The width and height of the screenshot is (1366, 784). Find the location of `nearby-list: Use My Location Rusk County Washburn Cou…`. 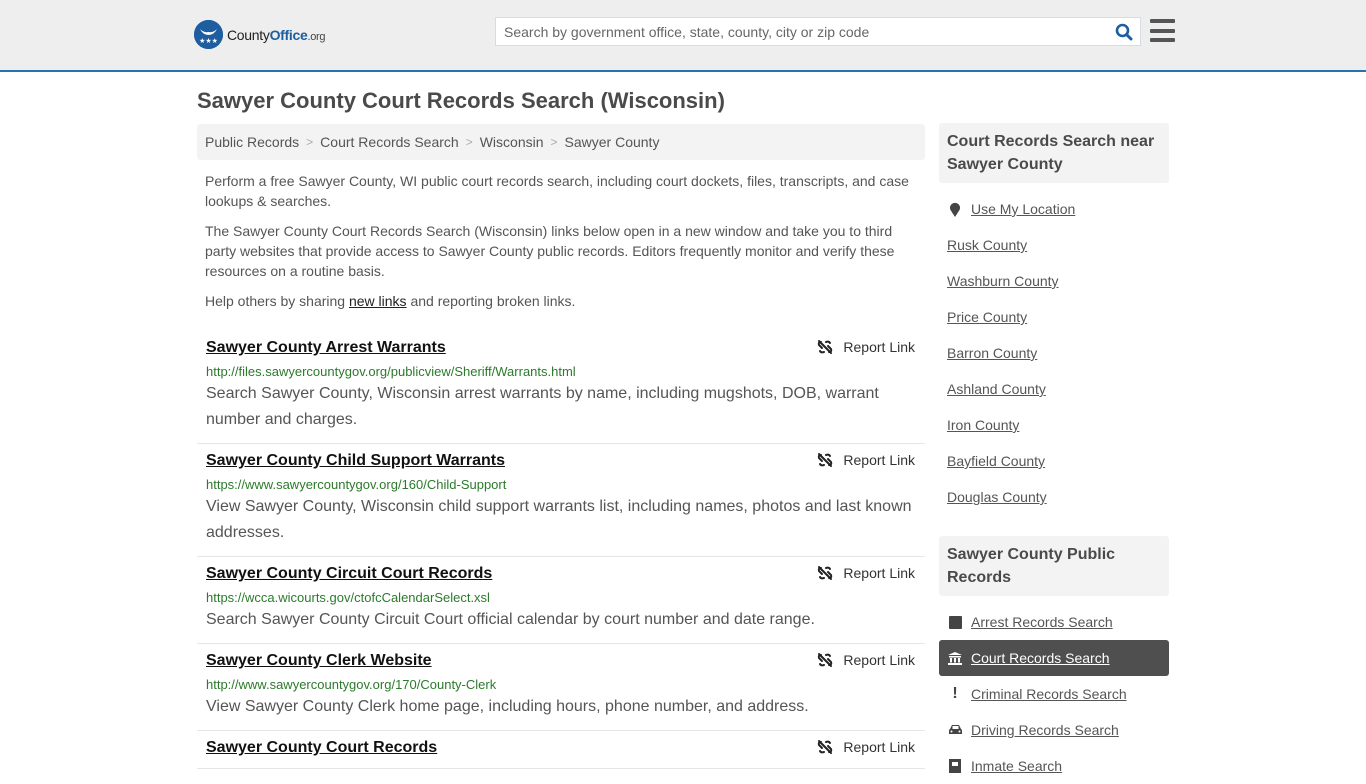

nearby-list: Use My Location Rusk County Washburn Cou… is located at coordinates (1054, 353).